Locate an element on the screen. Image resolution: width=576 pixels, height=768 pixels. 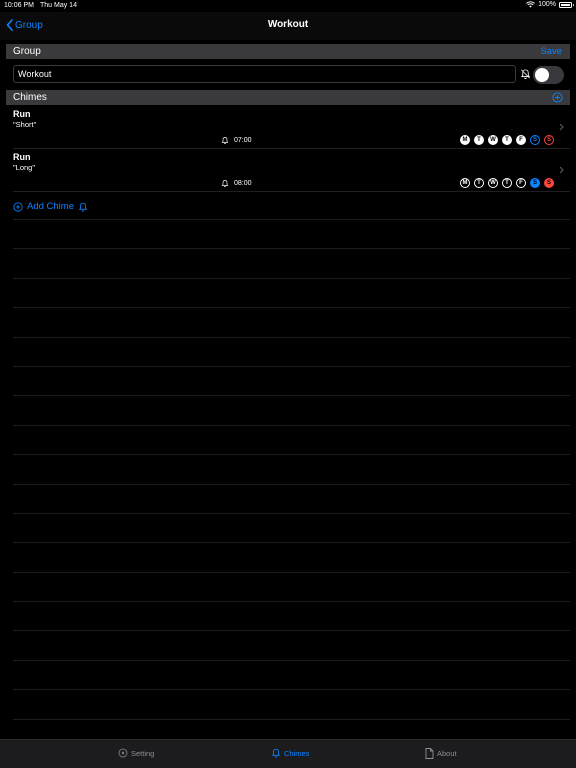
page-title: Workout is located at coordinates (288, 24).